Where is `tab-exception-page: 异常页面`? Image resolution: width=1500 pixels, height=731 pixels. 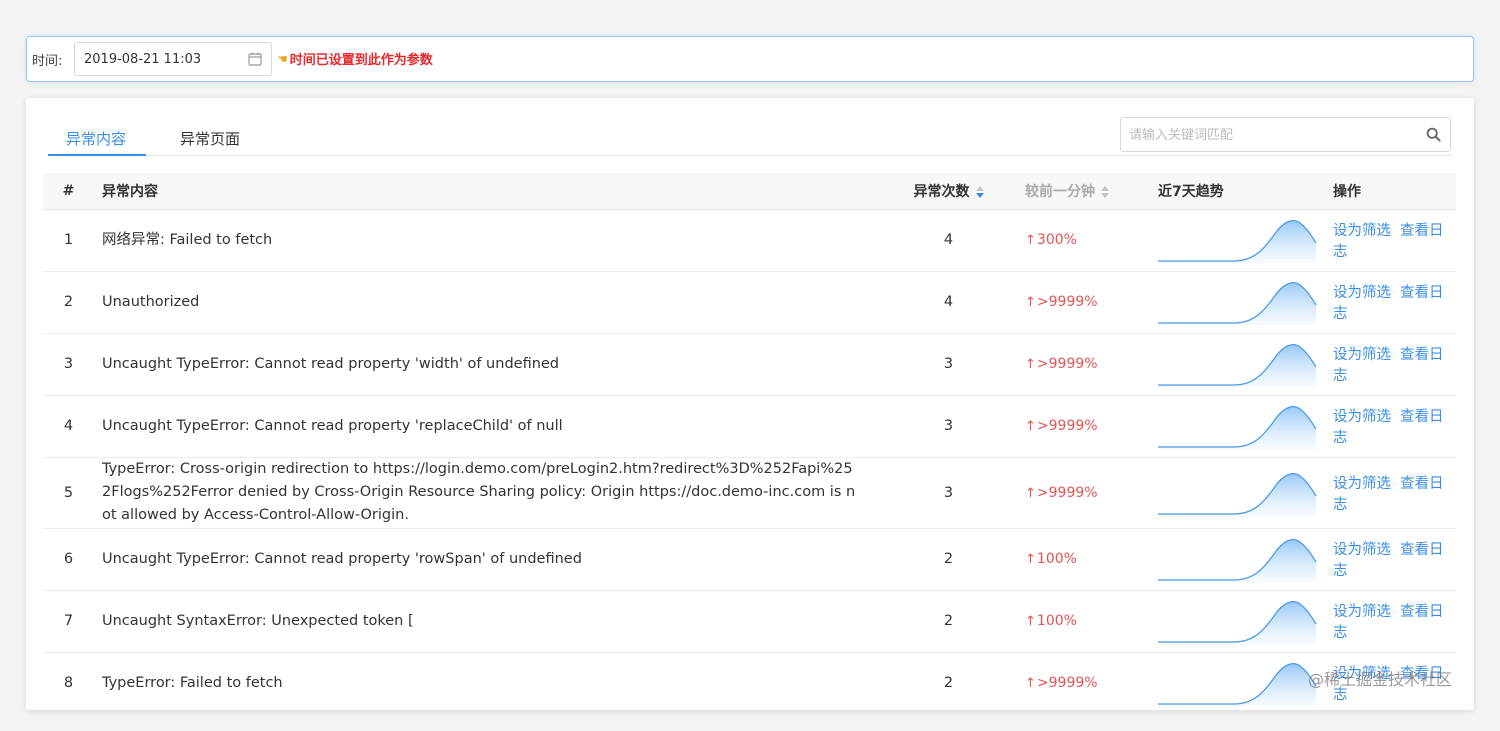
tab-exception-page: 异常页面 is located at coordinates (210, 138).